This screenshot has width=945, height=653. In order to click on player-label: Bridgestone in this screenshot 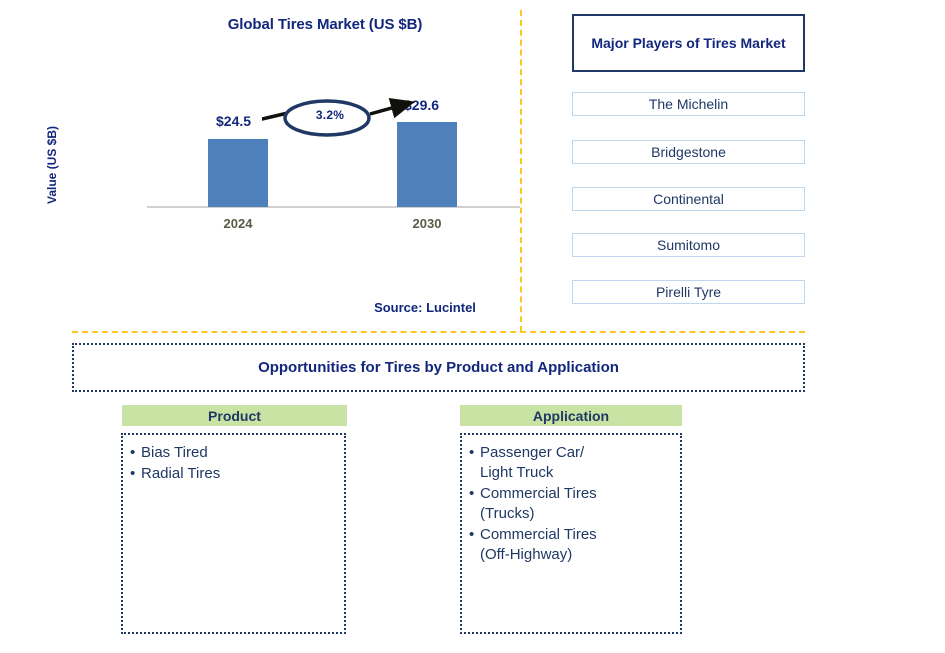, I will do `click(688, 152)`.